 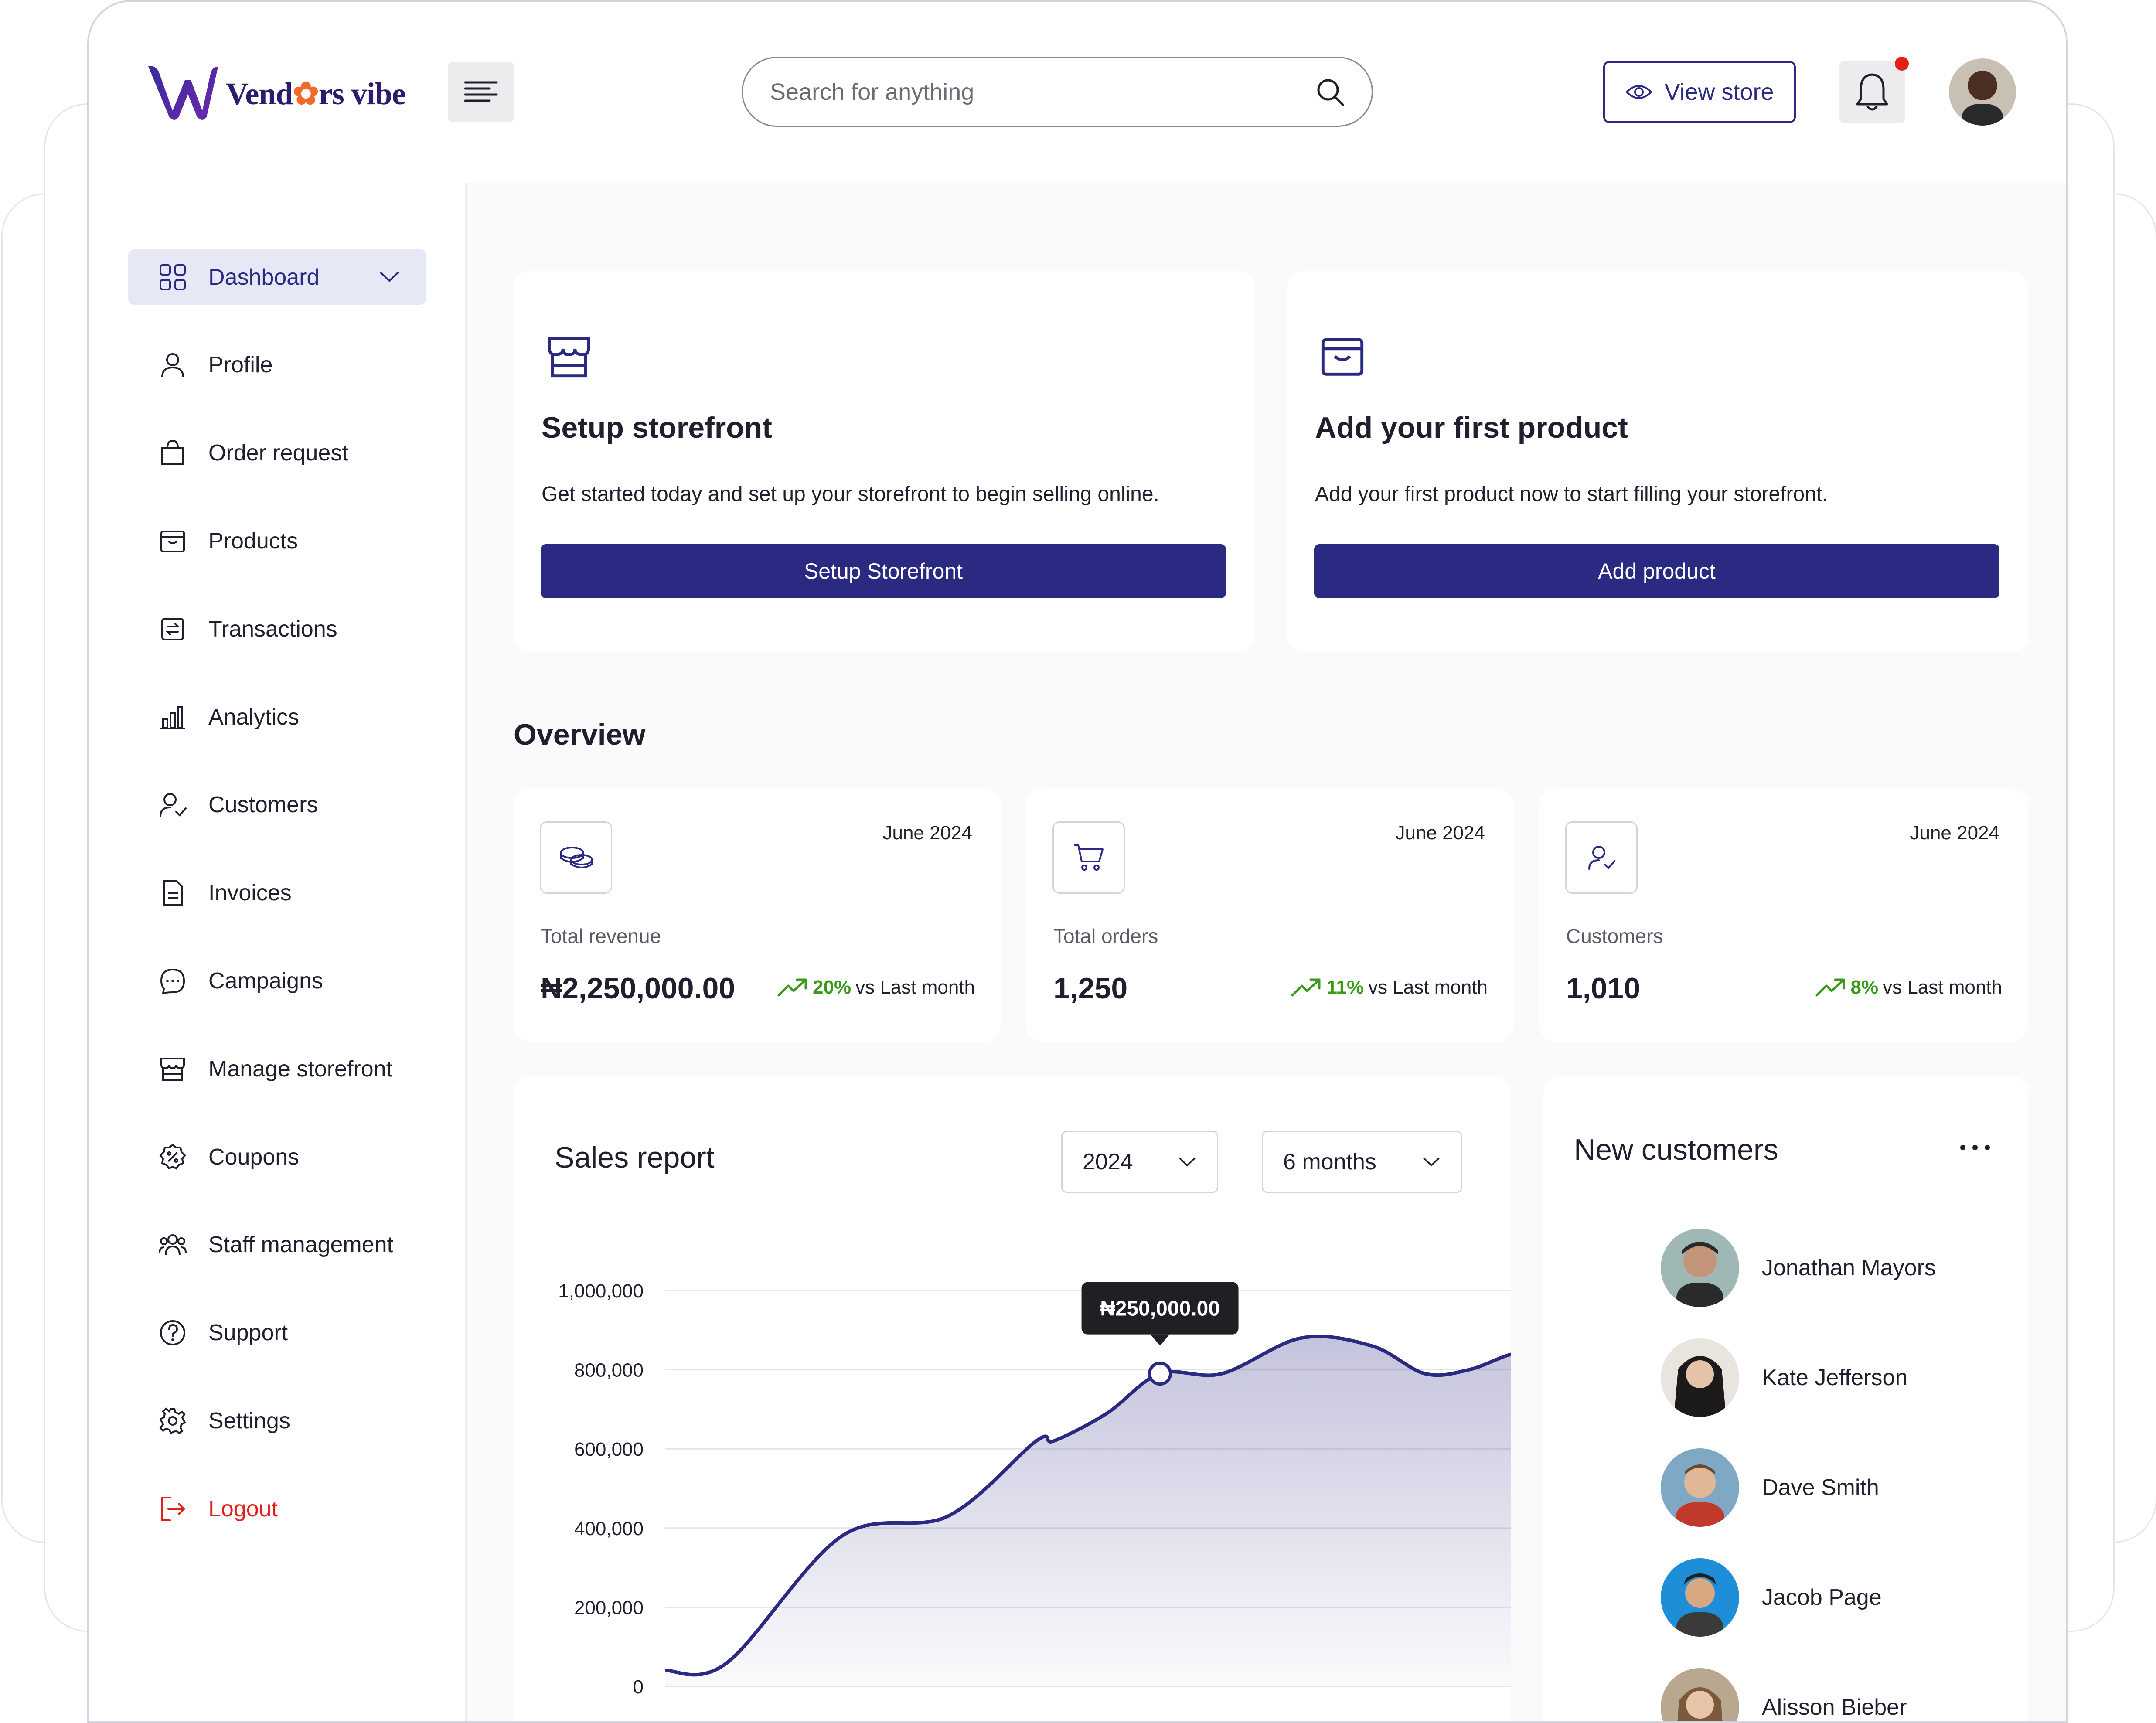 What do you see at coordinates (1042, 92) in the screenshot?
I see `search-input` at bounding box center [1042, 92].